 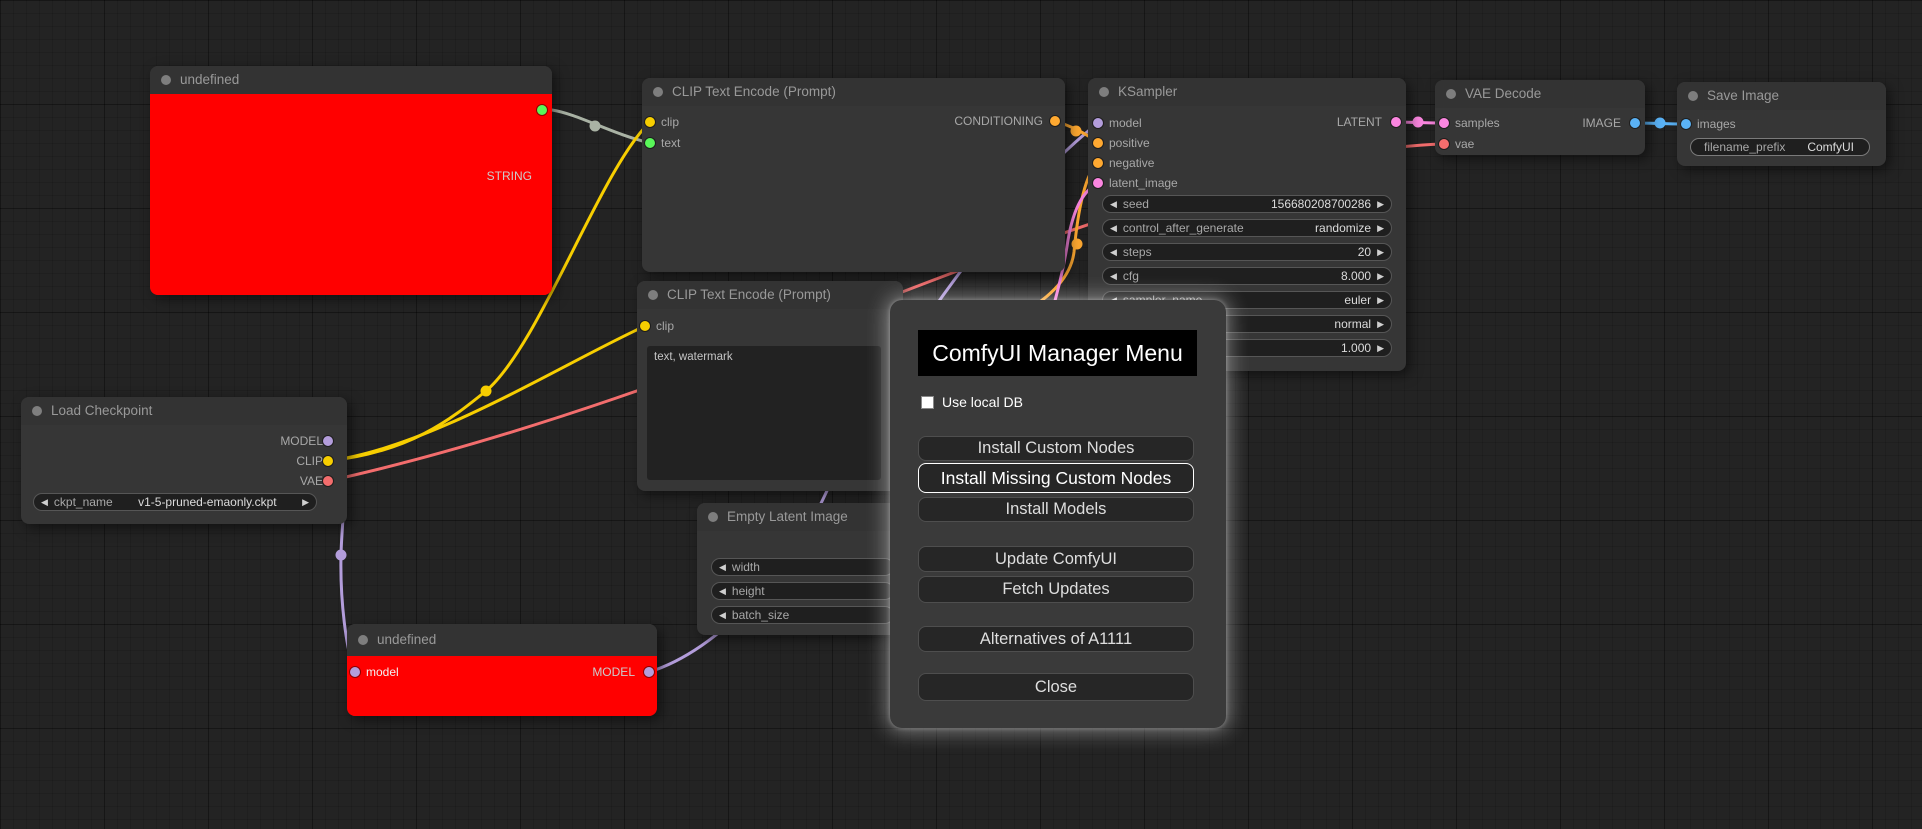 I want to click on input-slot-vae, so click(x=1444, y=144).